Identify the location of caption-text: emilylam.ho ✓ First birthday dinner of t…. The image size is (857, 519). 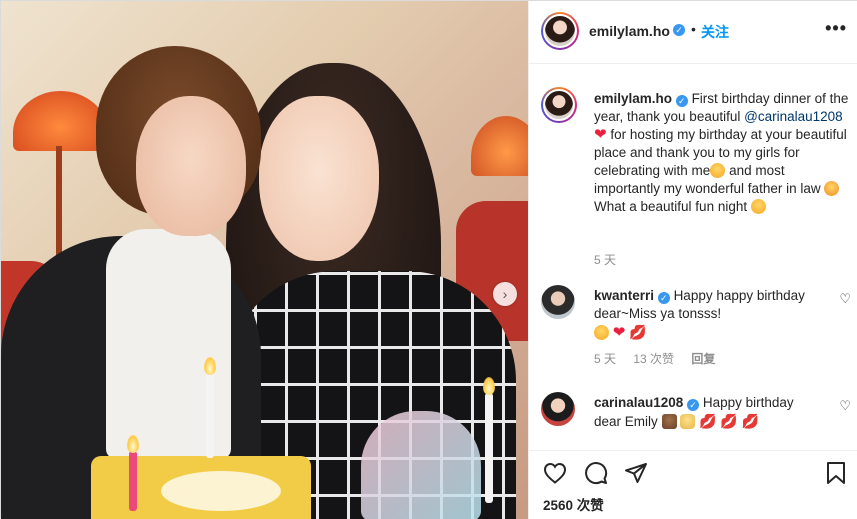
(724, 153).